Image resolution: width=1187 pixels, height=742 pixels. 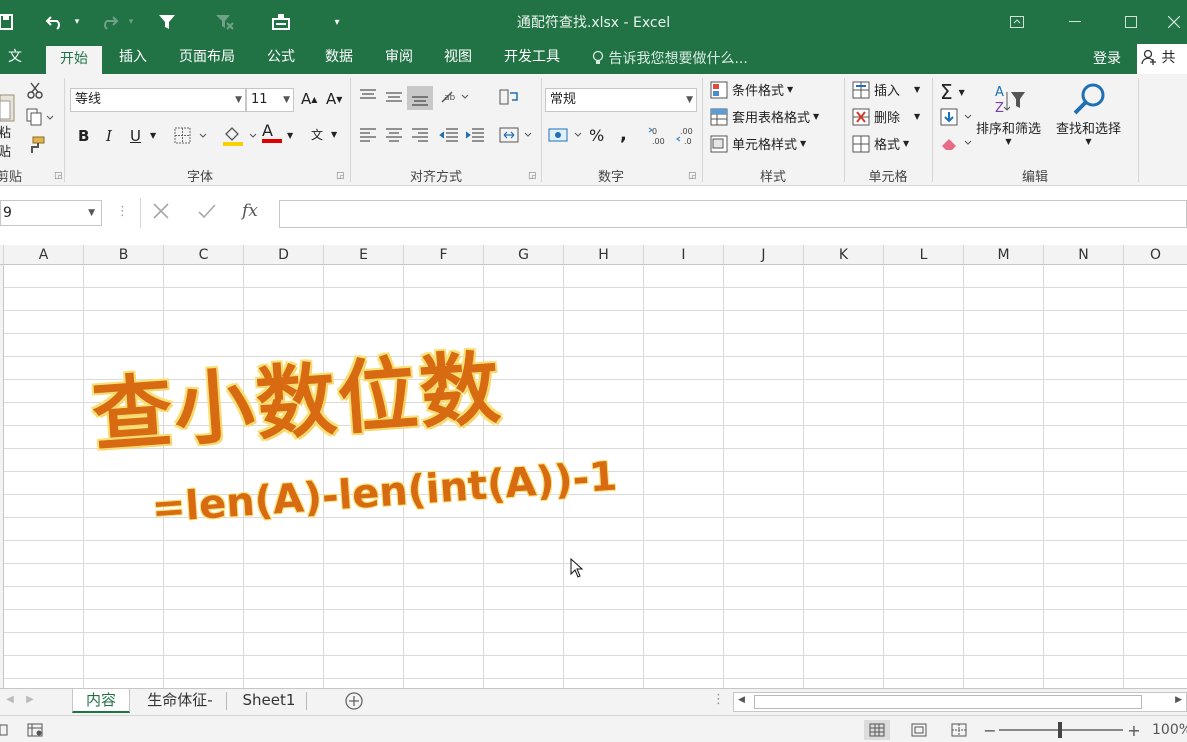 I want to click on increase-indent-icon, so click(x=475, y=135).